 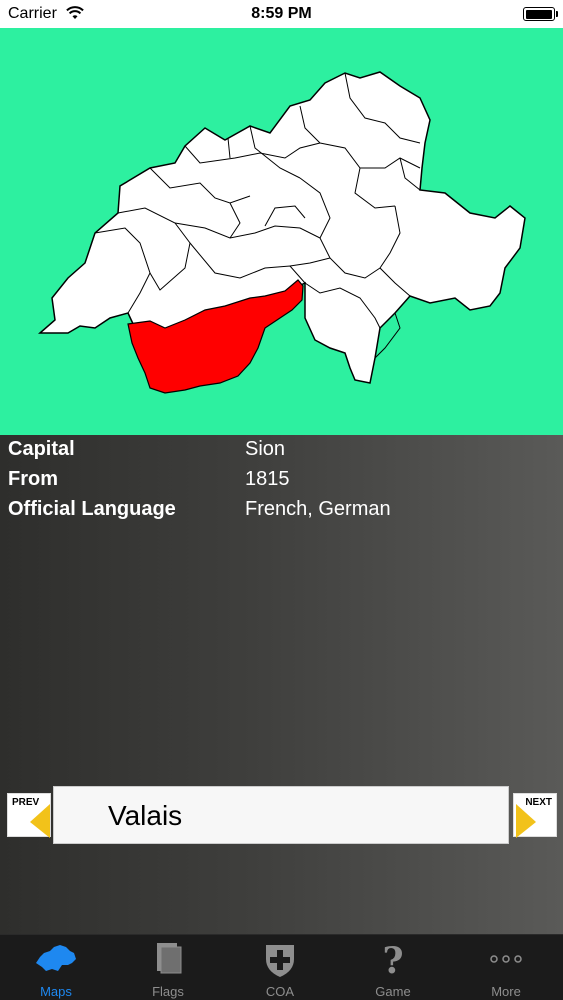 I want to click on info-value: French, German, so click(x=318, y=509).